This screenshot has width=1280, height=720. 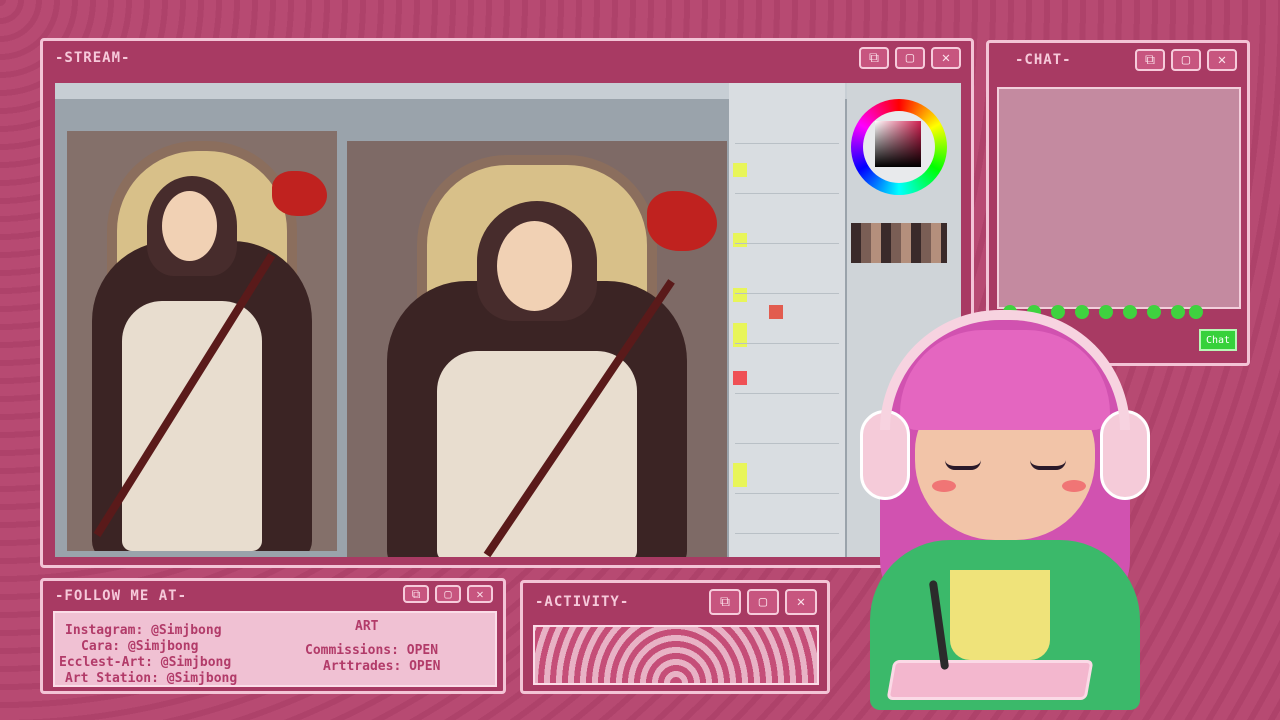 I want to click on follow-line-3: Ecclest-Art: @Simjbong, so click(x=145, y=662).